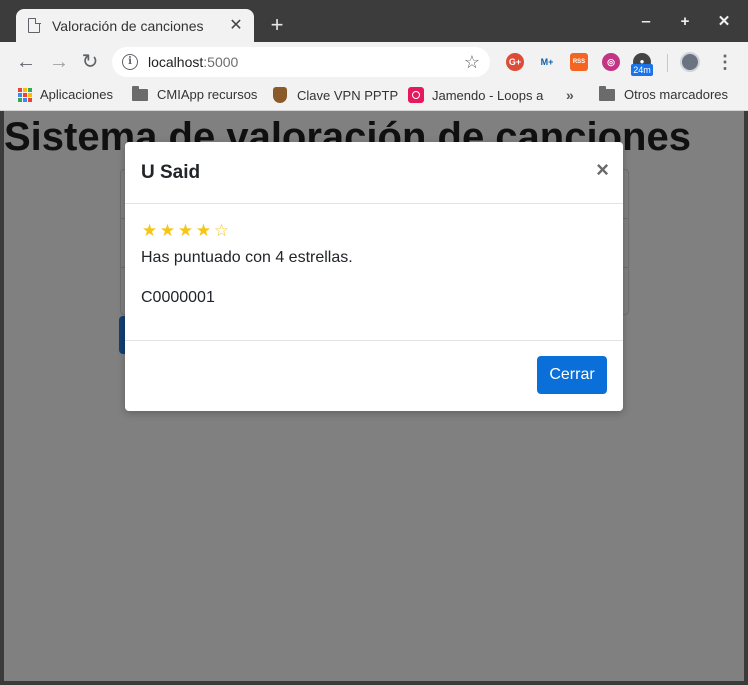 This screenshot has width=748, height=685. Describe the element at coordinates (277, 25) in the screenshot. I see `new-tab-button: +` at that location.